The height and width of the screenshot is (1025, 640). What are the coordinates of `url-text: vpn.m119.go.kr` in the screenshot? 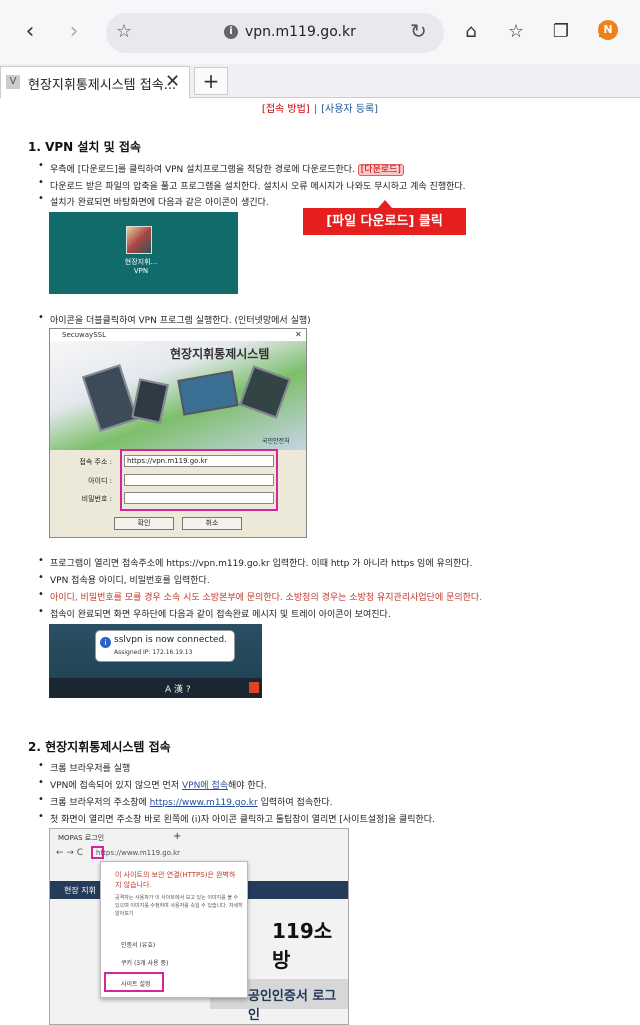 It's located at (300, 32).